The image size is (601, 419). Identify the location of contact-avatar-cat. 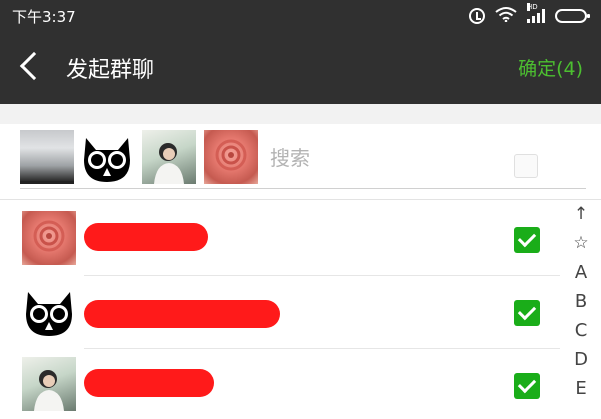
(49, 311).